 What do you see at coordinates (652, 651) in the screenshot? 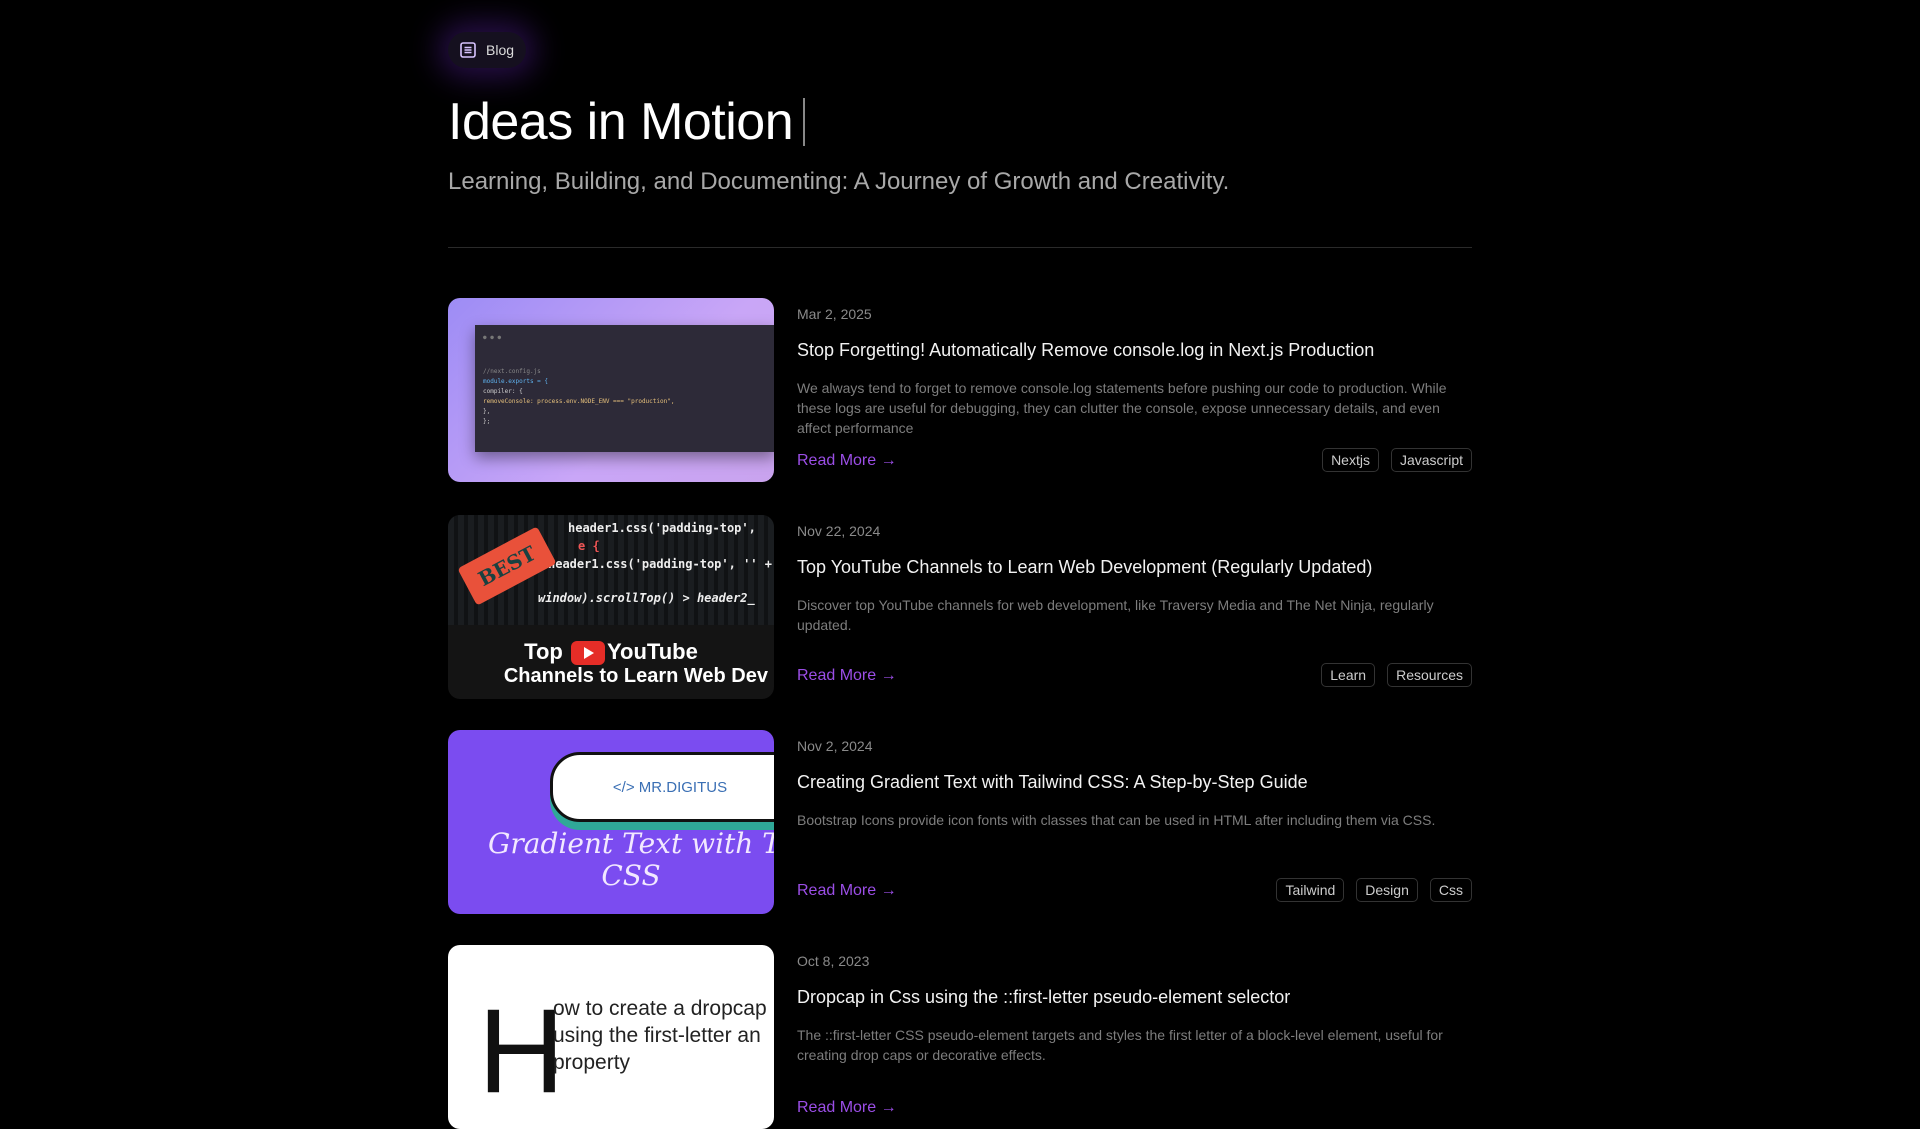
I see `thumb-text: YouTube` at bounding box center [652, 651].